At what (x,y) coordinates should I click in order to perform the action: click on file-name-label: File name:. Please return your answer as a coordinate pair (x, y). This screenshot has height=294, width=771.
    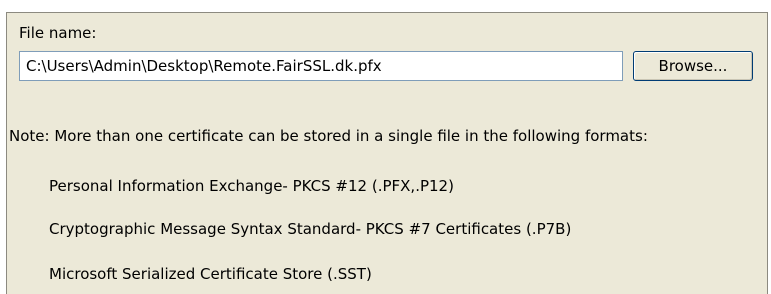
    Looking at the image, I should click on (58, 33).